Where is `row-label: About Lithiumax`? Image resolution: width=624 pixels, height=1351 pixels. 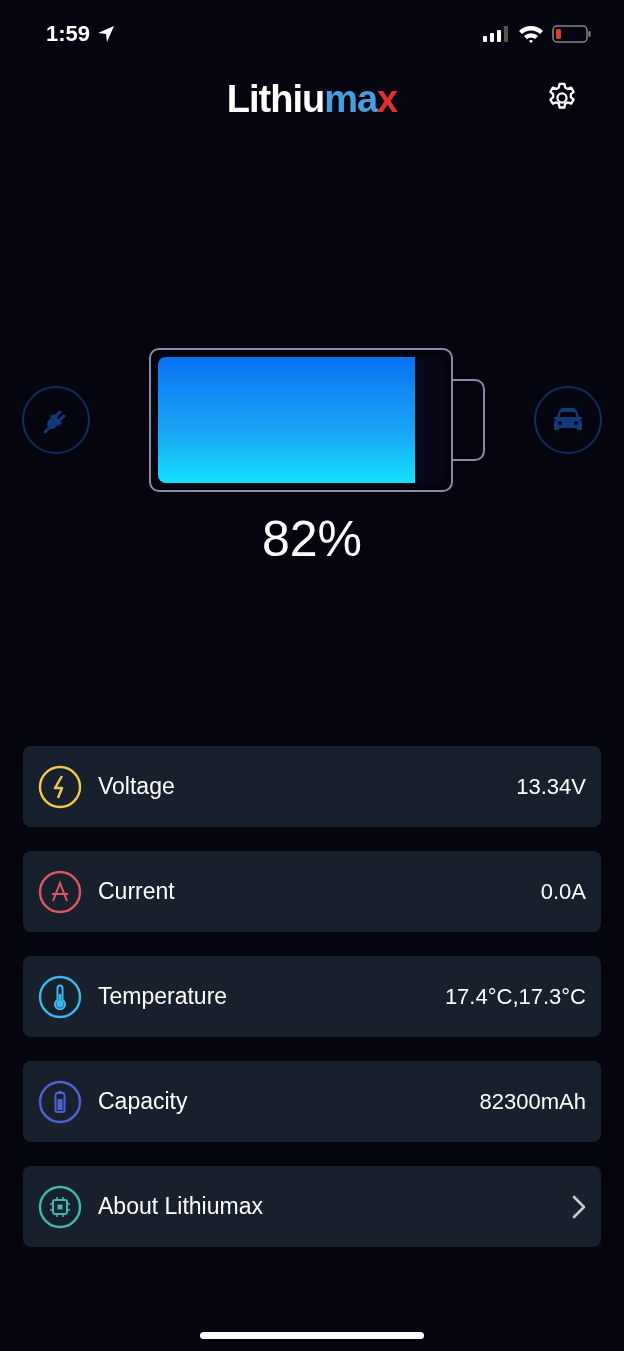
row-label: About Lithiumax is located at coordinates (181, 1206).